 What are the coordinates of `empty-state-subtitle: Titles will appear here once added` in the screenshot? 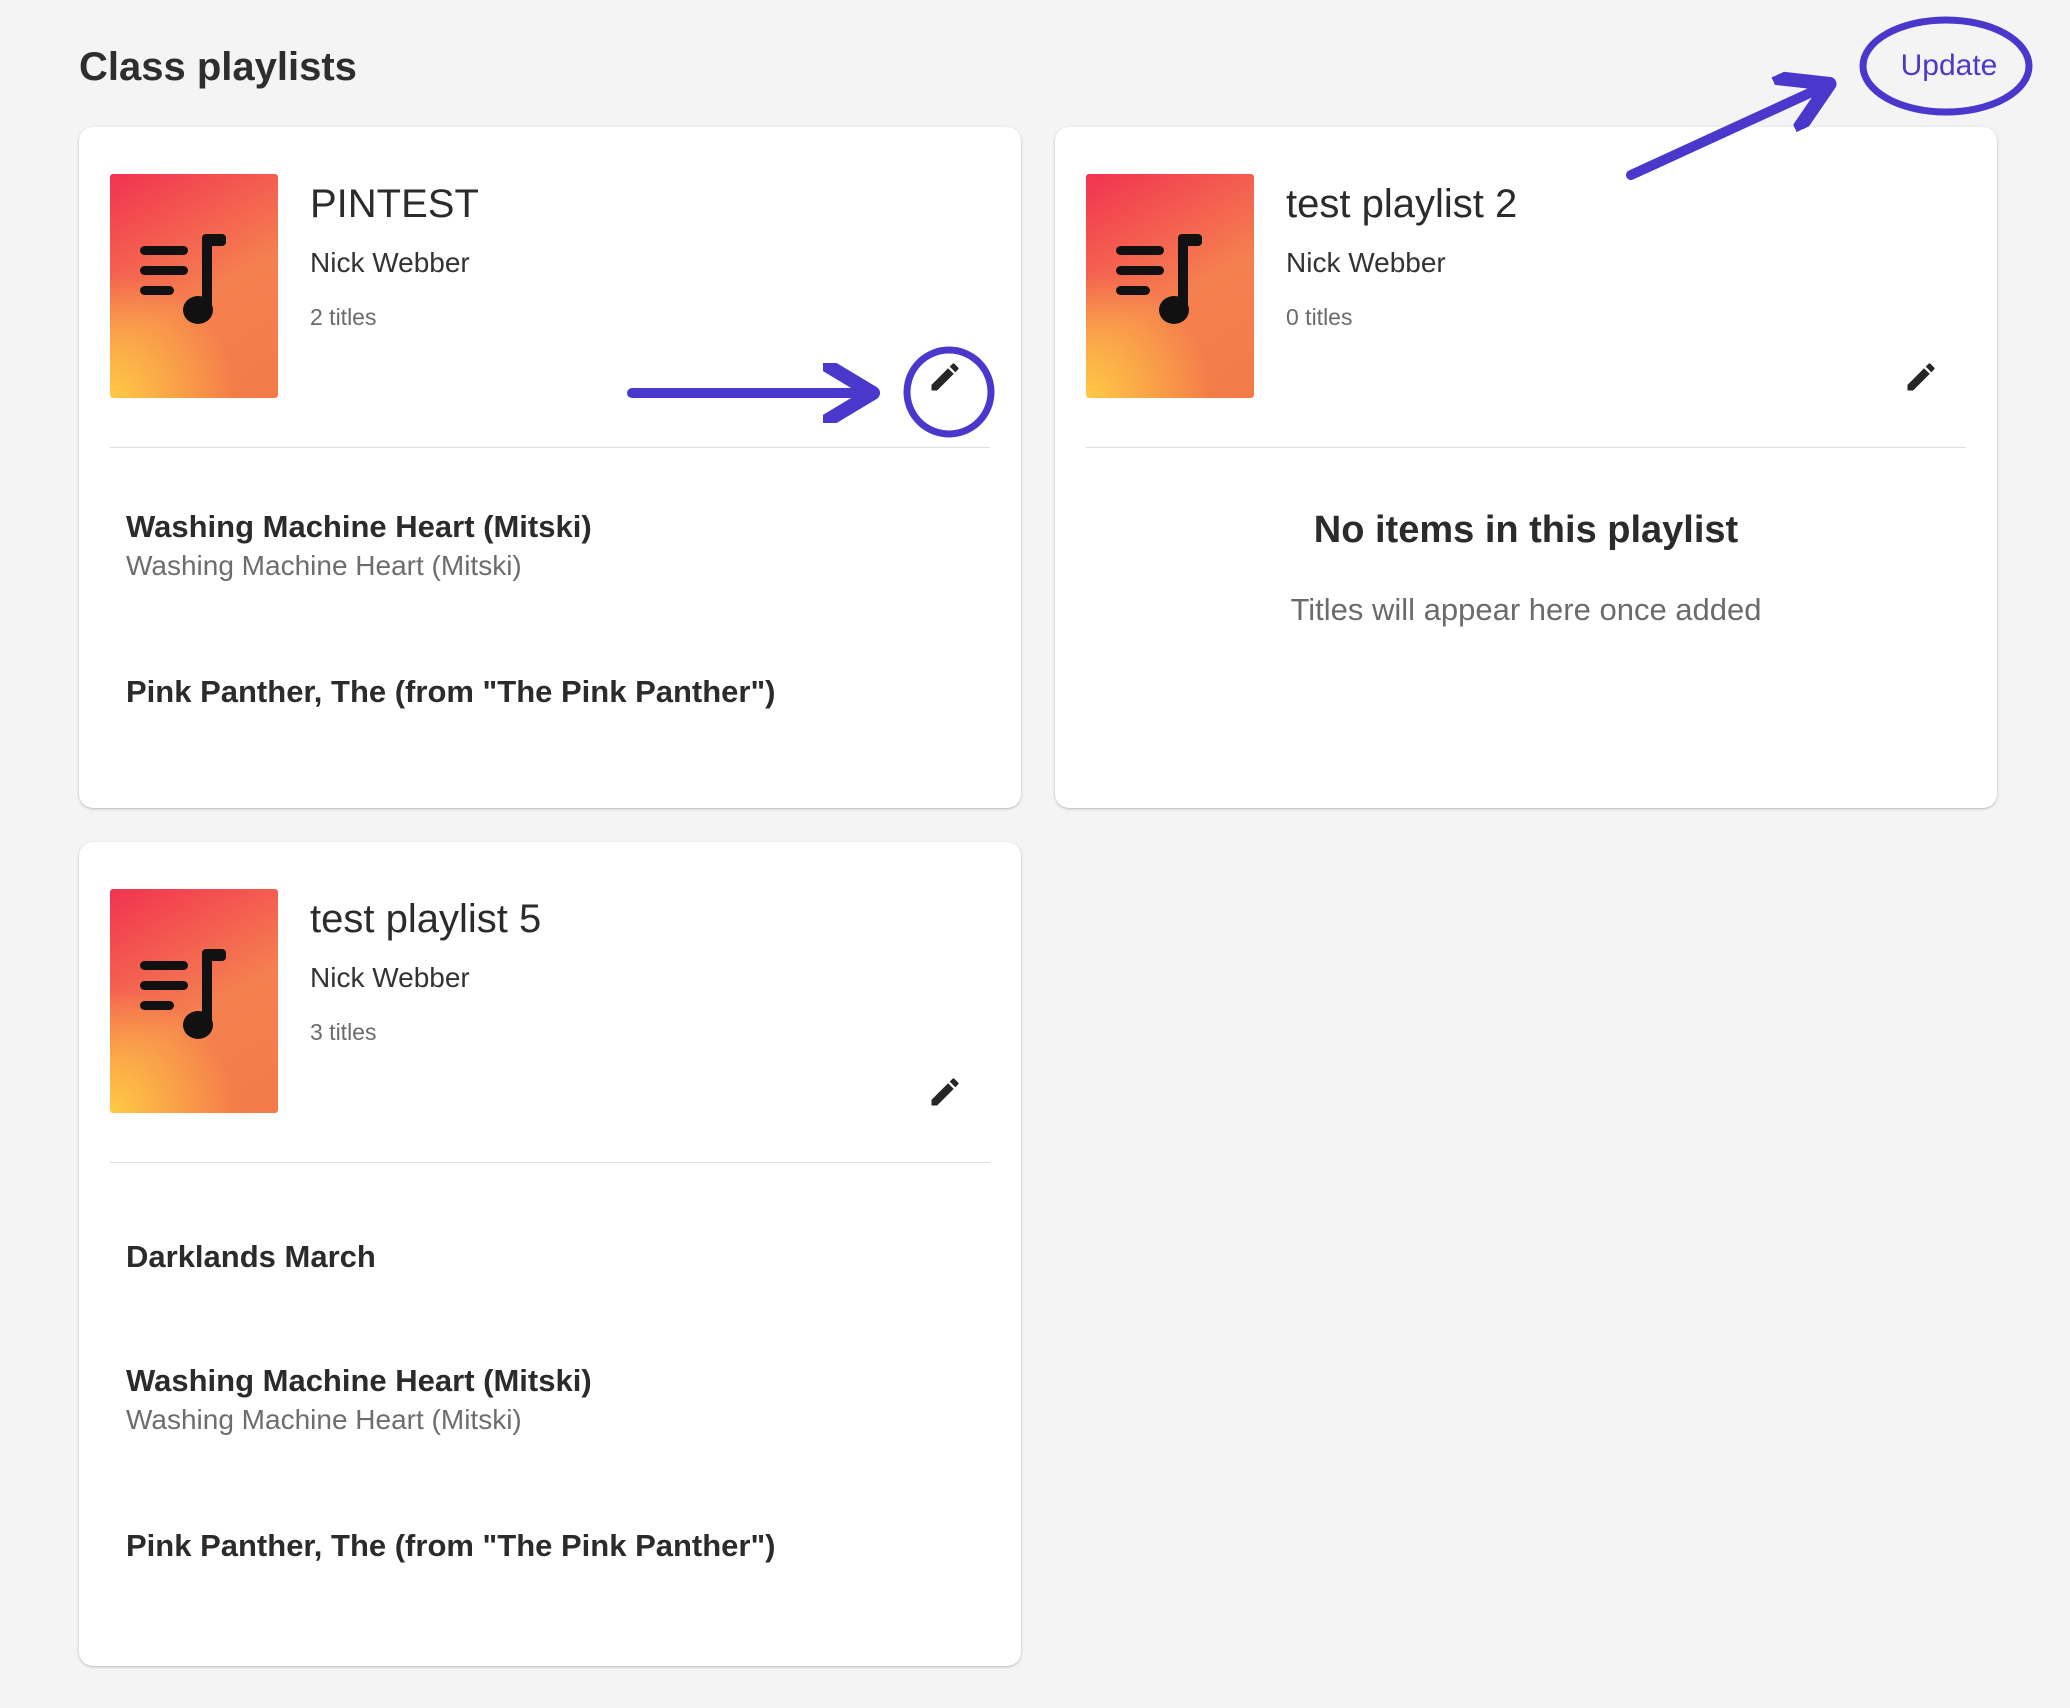 It's located at (1526, 609).